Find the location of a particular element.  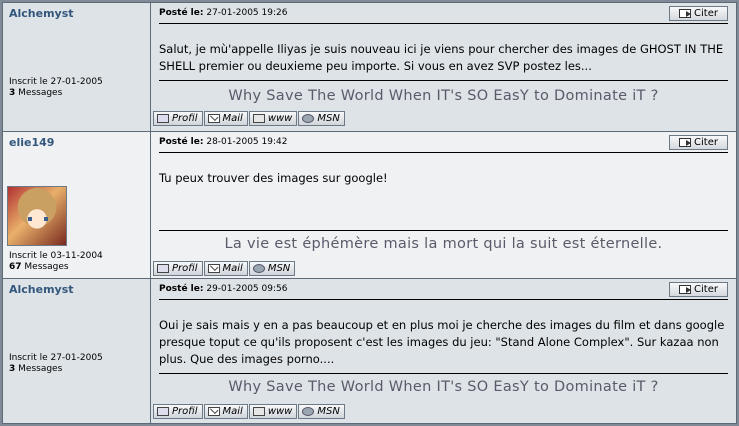

join-date: Inscrit le 03-11-2004 is located at coordinates (56, 256).